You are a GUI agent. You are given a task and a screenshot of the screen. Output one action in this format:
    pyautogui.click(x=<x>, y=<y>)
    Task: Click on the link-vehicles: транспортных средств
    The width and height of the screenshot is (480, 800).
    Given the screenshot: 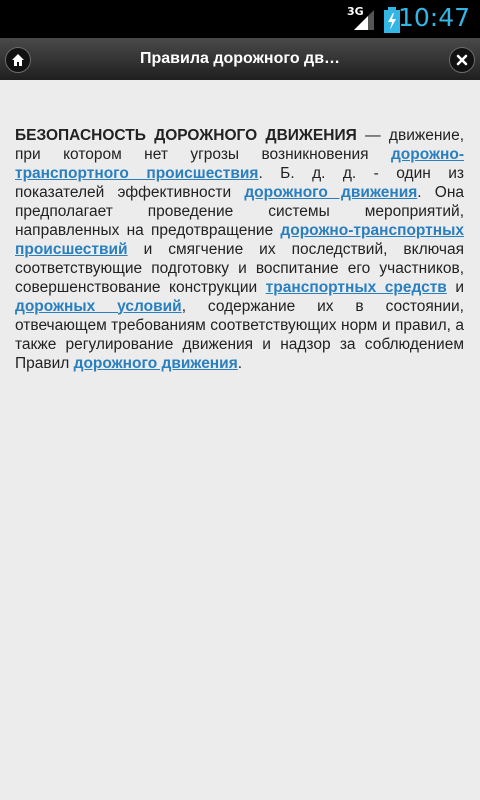 What is the action you would take?
    pyautogui.click(x=356, y=287)
    